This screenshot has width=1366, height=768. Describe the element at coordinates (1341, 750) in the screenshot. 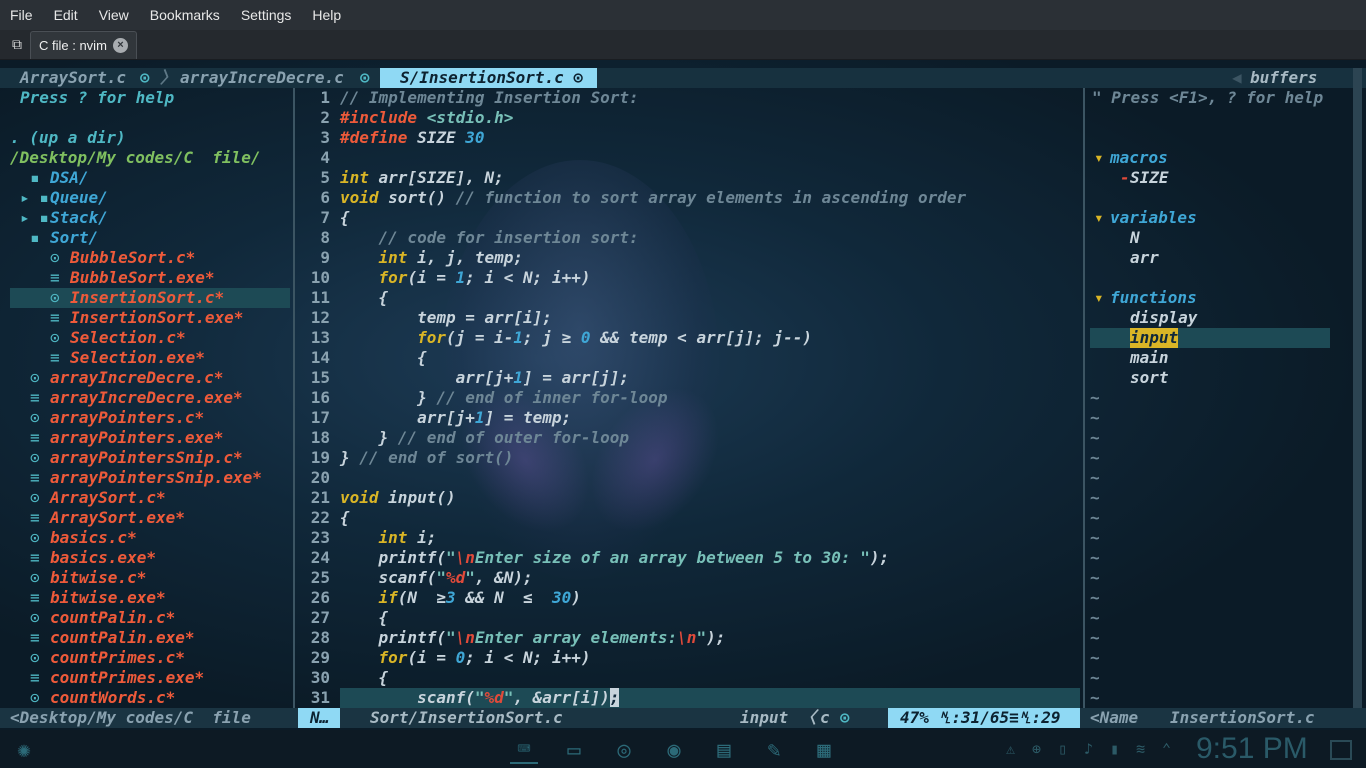

I see `show-desktop-icon` at that location.